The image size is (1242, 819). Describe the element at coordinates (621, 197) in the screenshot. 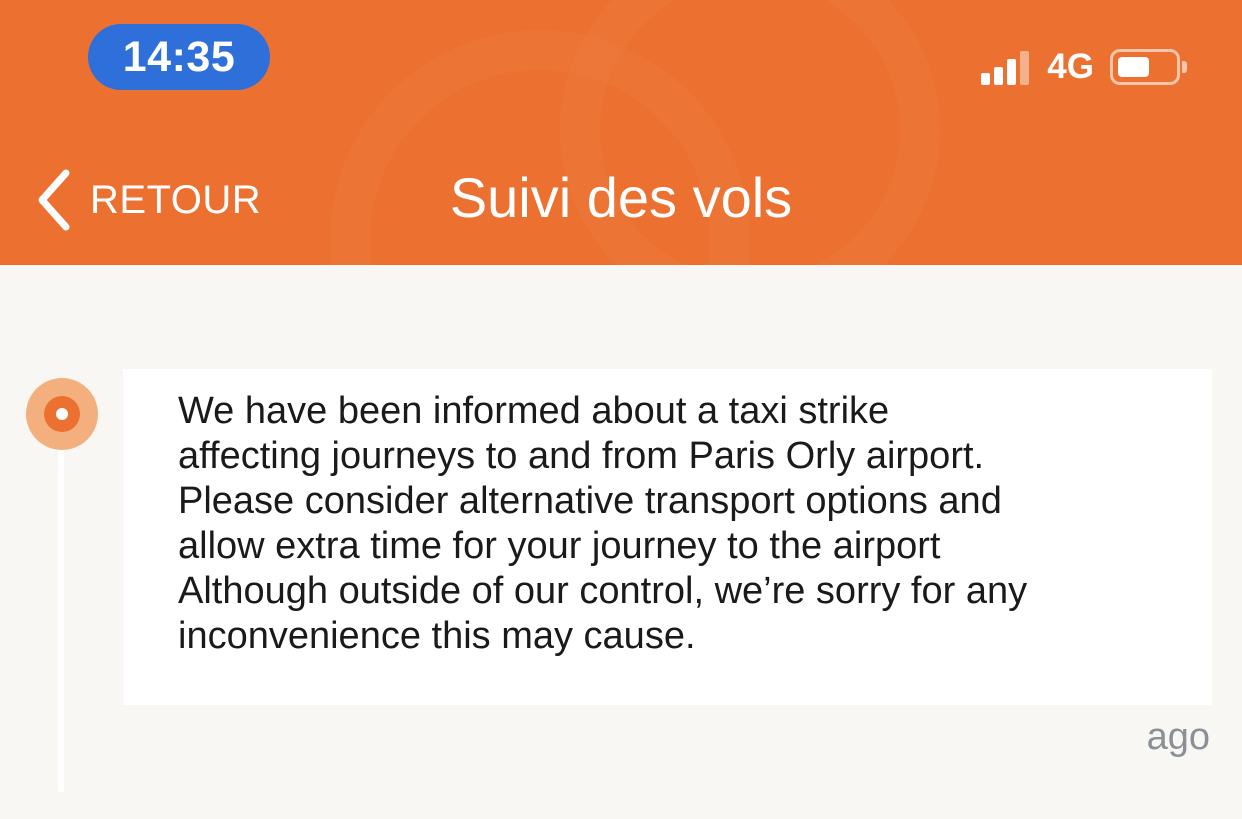

I see `page-title: Suivi des vols` at that location.